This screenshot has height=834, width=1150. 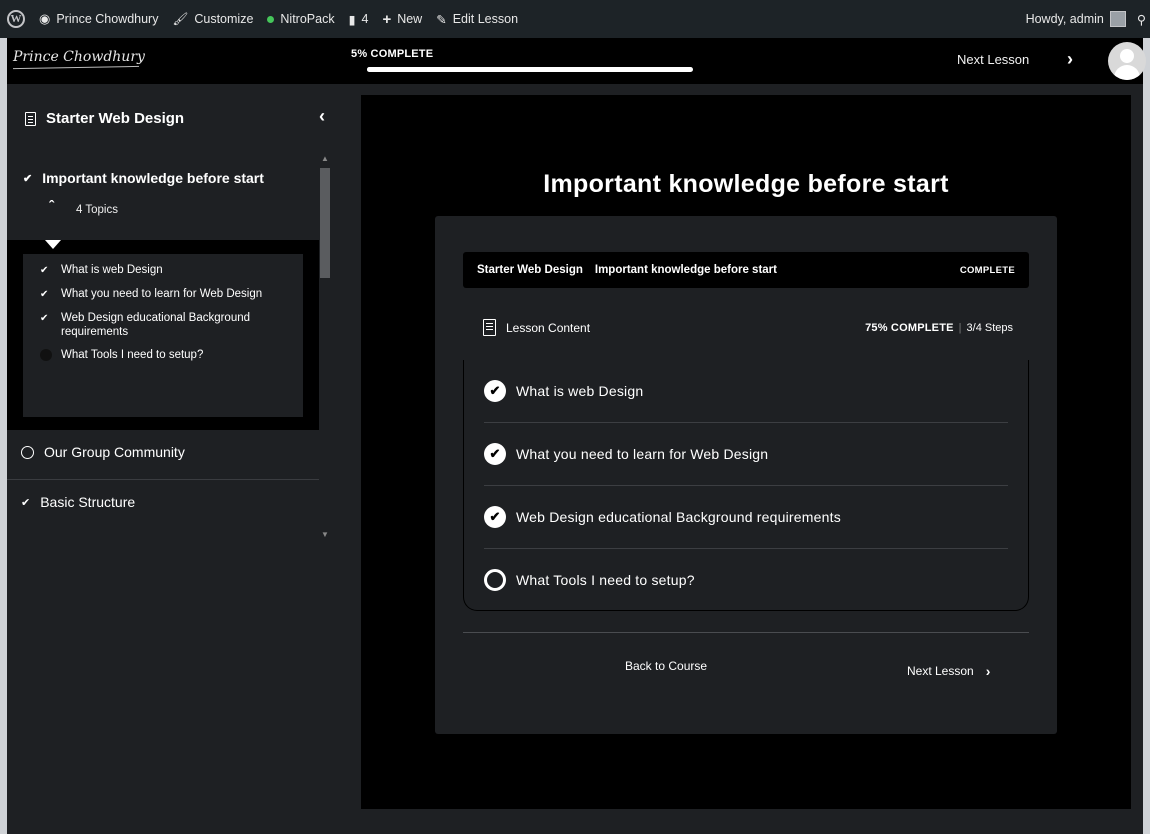 What do you see at coordinates (485, 19) in the screenshot?
I see `edit-lesson-label: Edit Lesson` at bounding box center [485, 19].